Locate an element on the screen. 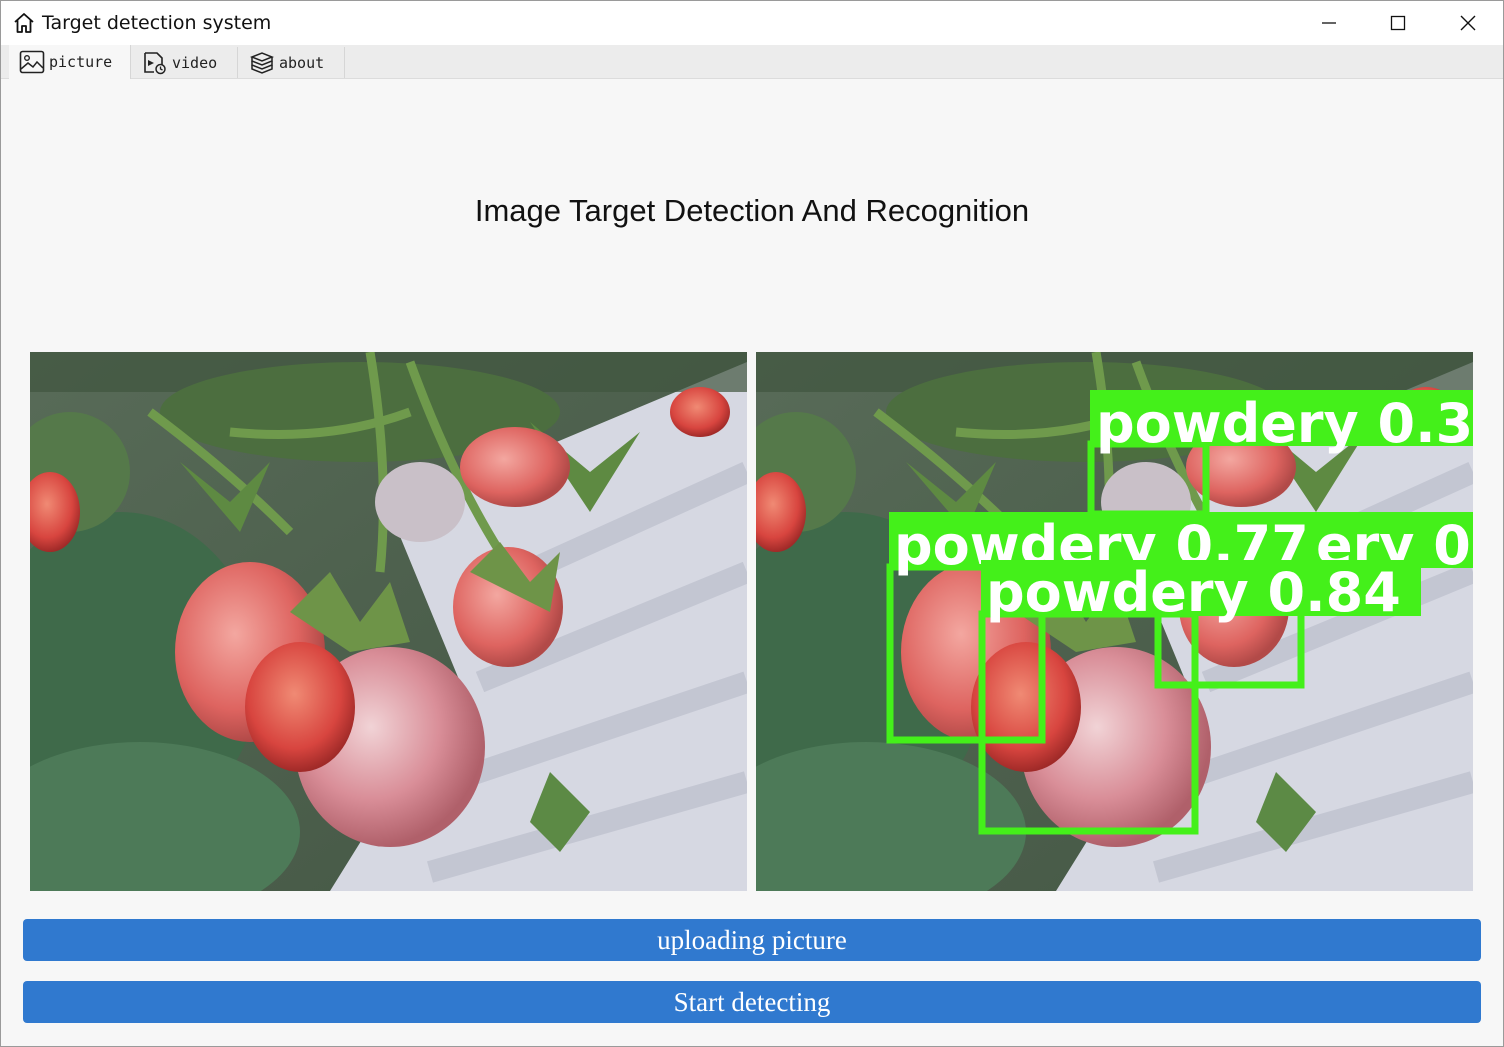 The width and height of the screenshot is (1504, 1047). minimize-icon is located at coordinates (1329, 23).